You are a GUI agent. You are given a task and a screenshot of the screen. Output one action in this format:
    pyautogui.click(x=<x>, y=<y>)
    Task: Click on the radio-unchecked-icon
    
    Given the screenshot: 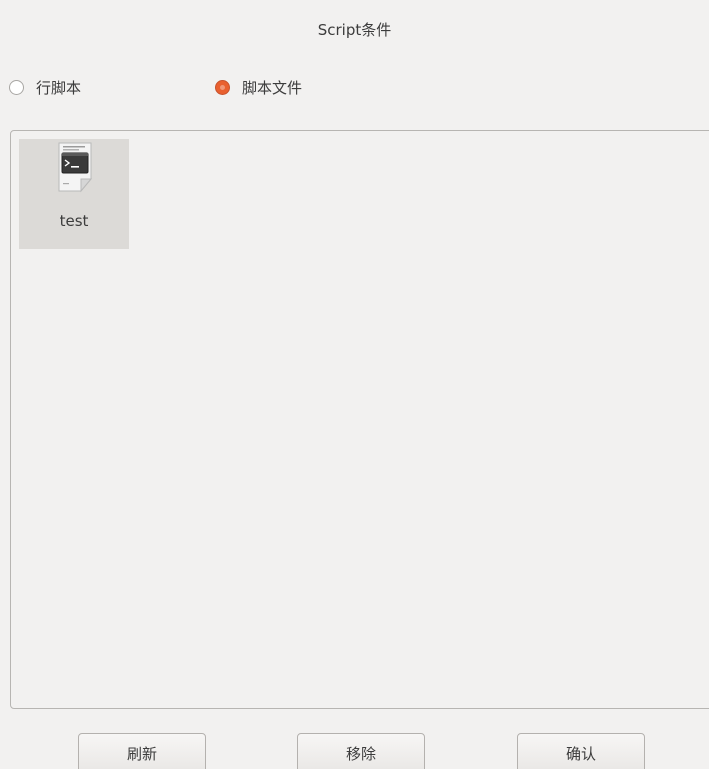 What is the action you would take?
    pyautogui.click(x=16, y=87)
    